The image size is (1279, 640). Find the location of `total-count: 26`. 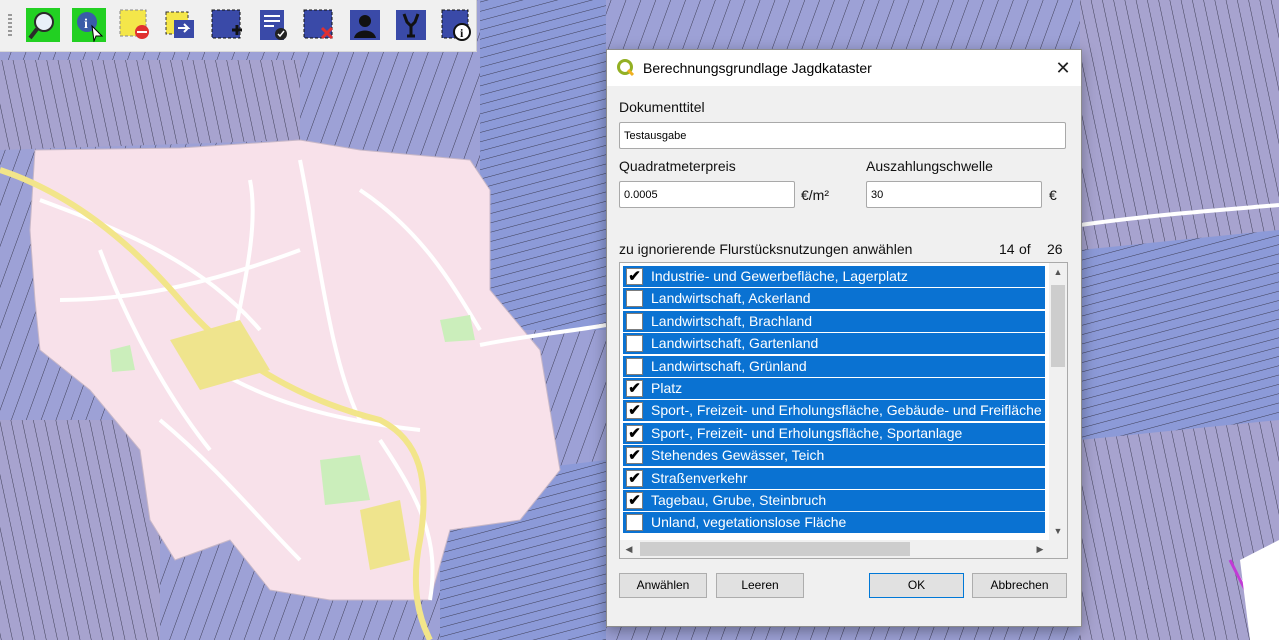

total-count: 26 is located at coordinates (1055, 249).